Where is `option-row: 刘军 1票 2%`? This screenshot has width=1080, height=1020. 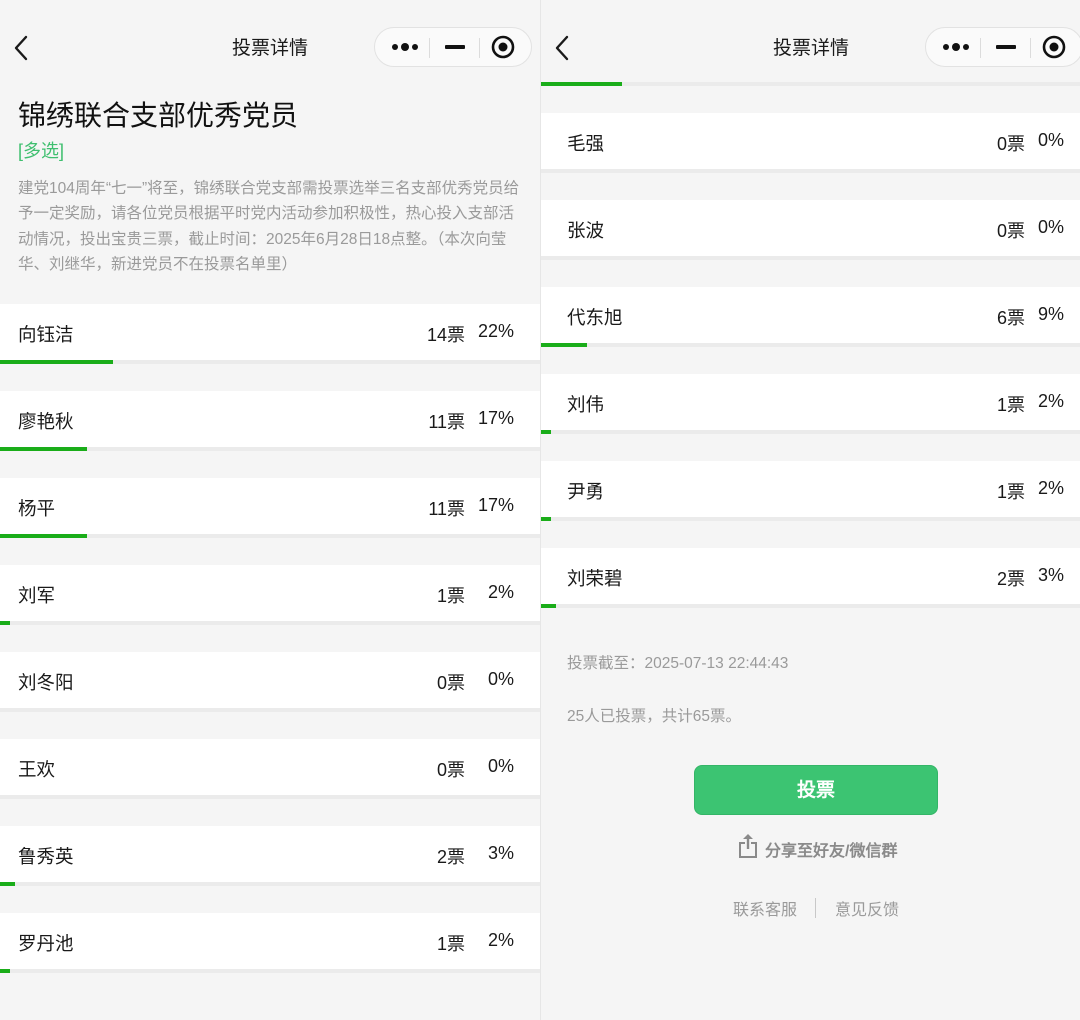
option-row: 刘军 1票 2% is located at coordinates (270, 595).